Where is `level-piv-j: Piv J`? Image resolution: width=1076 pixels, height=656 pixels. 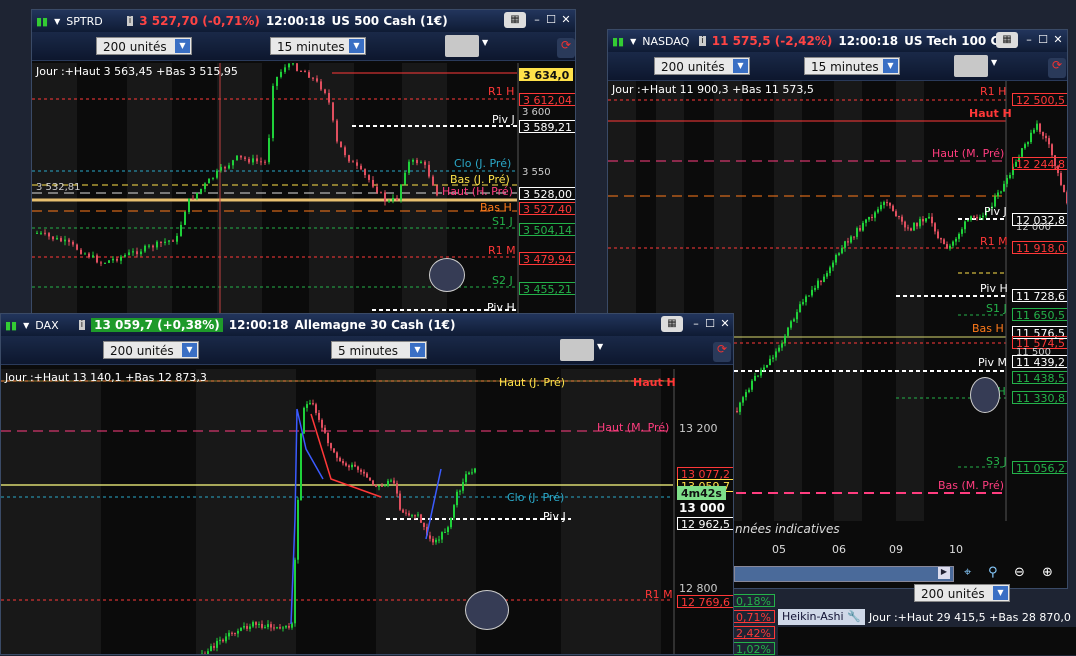
level-piv-j: Piv J is located at coordinates (554, 516).